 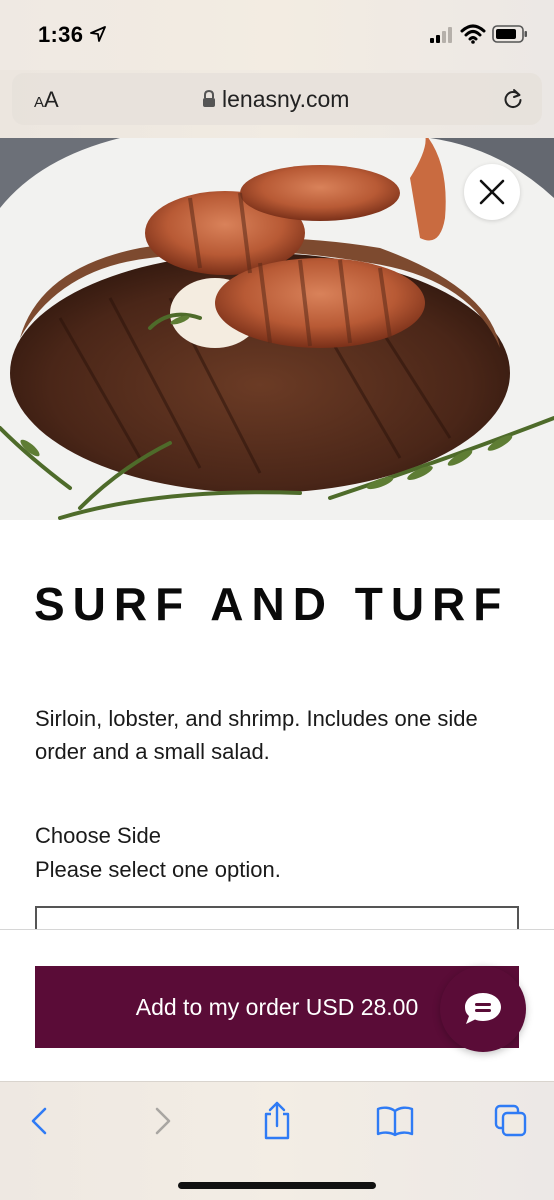 I want to click on browser-toolbar, so click(x=277, y=1140).